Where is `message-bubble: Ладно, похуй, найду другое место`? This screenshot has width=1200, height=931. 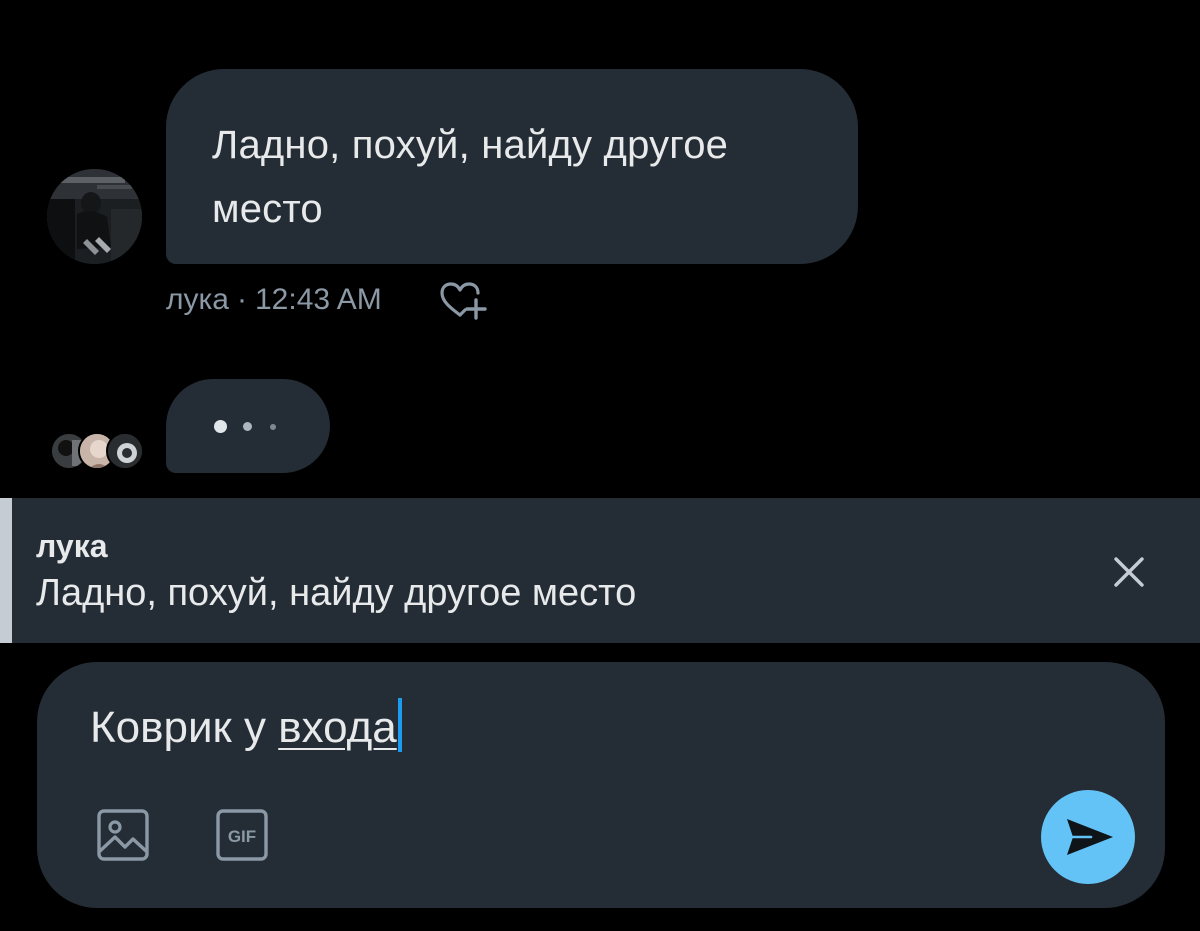 message-bubble: Ладно, похуй, найду другое место is located at coordinates (512, 166).